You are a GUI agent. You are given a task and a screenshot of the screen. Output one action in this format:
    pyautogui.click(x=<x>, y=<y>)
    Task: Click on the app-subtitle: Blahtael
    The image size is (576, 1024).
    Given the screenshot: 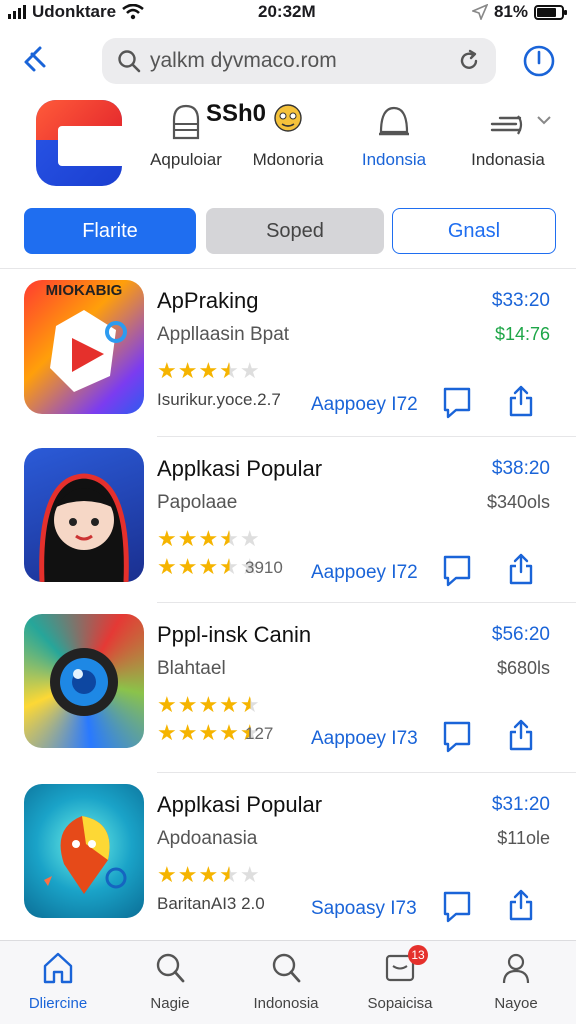 What is the action you would take?
    pyautogui.click(x=191, y=668)
    